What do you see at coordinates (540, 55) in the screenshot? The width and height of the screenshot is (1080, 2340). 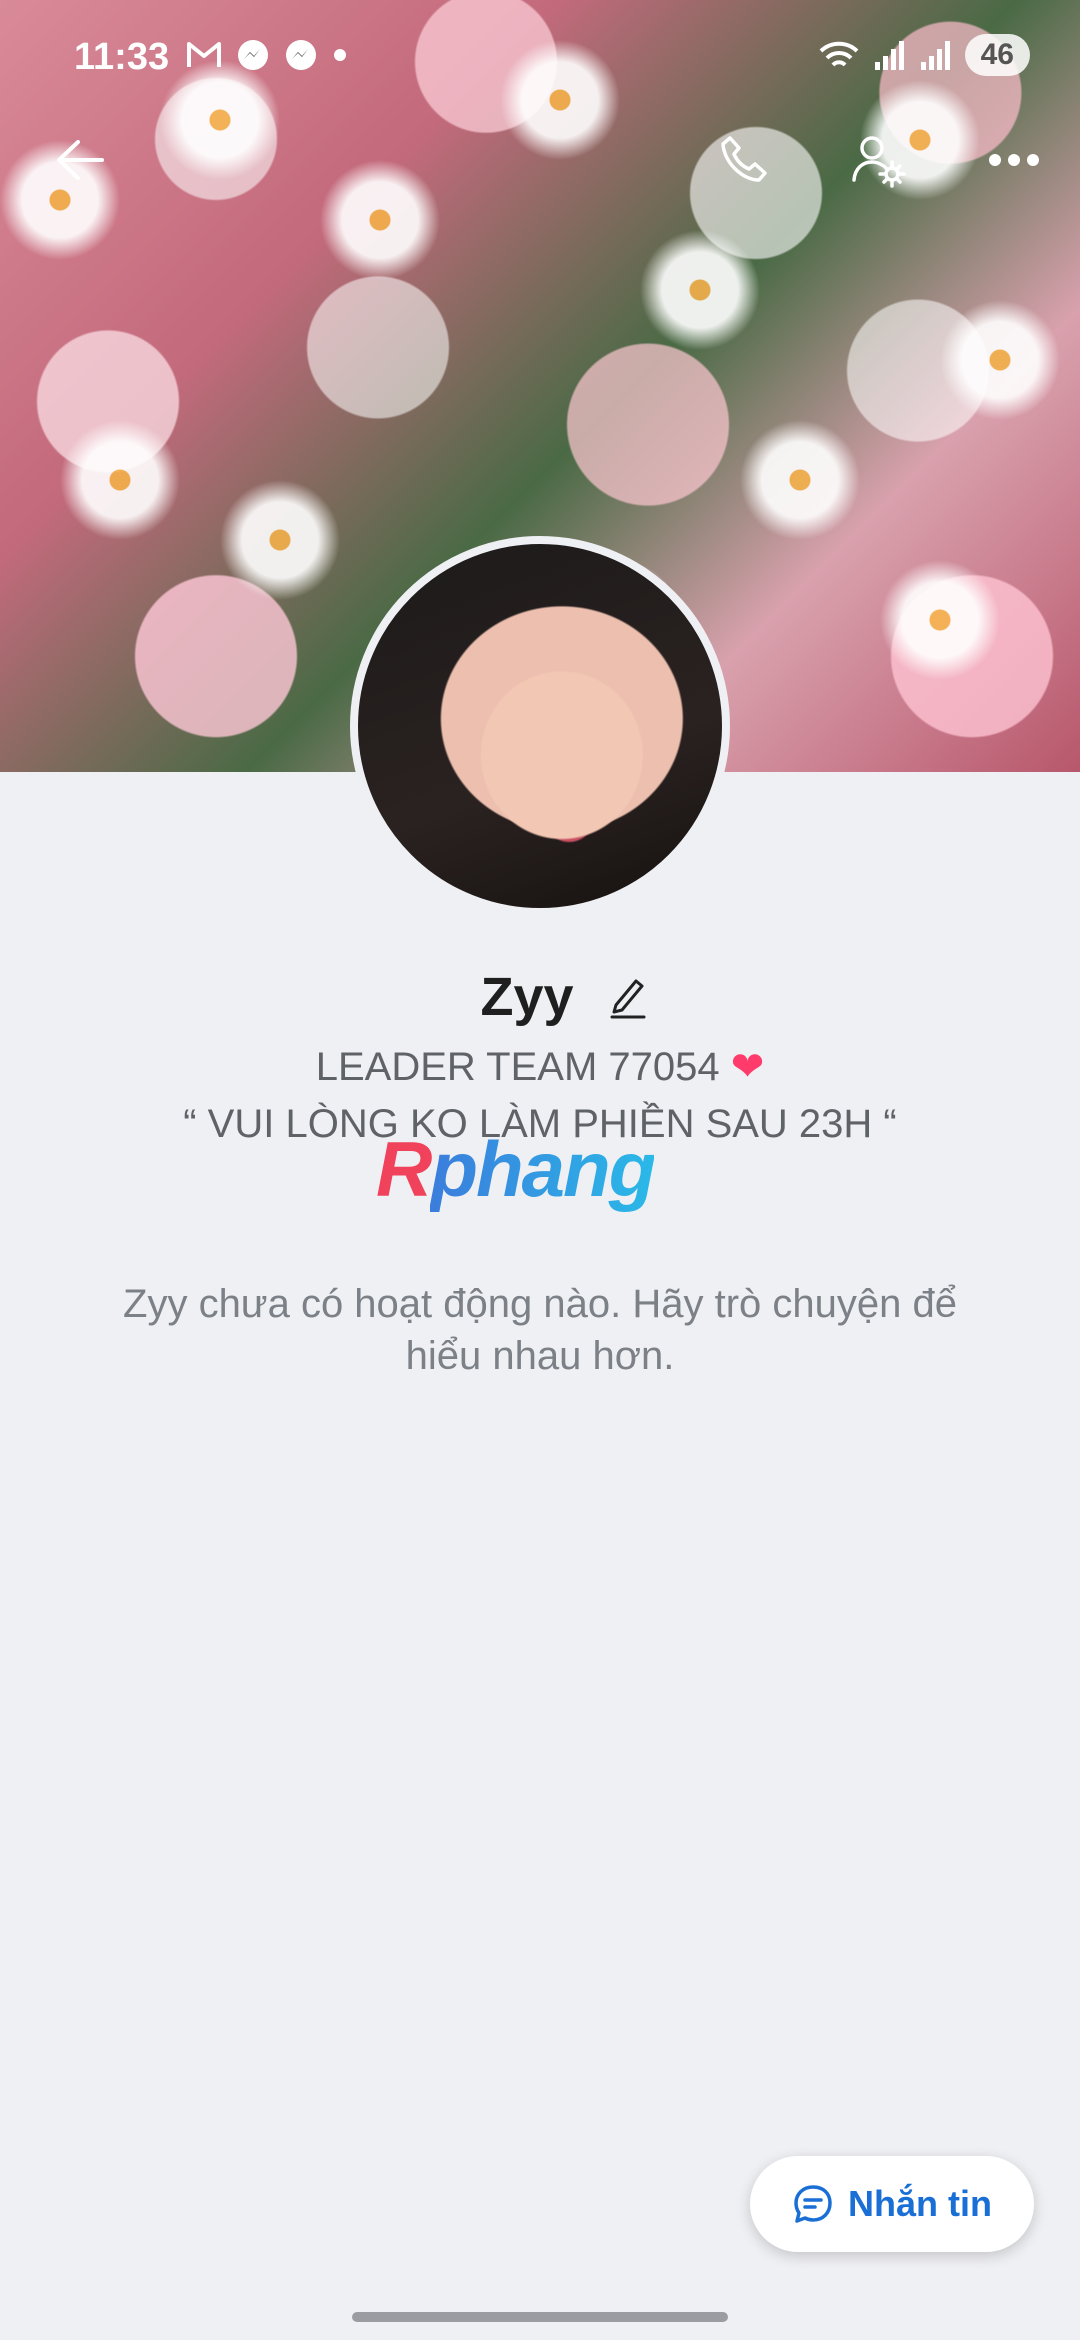 I see `status-bar: 11:33 46` at bounding box center [540, 55].